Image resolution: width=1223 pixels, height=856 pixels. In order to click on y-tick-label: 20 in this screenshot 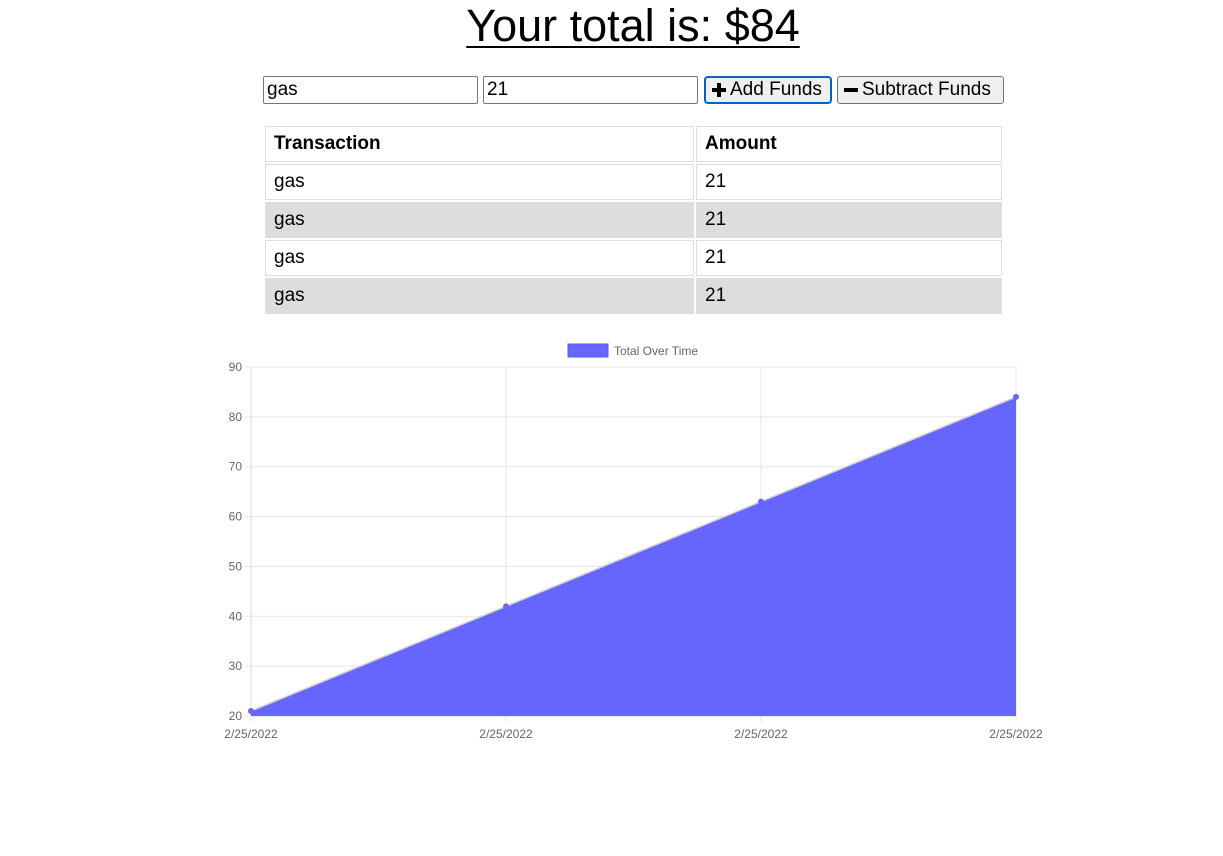, I will do `click(236, 716)`.